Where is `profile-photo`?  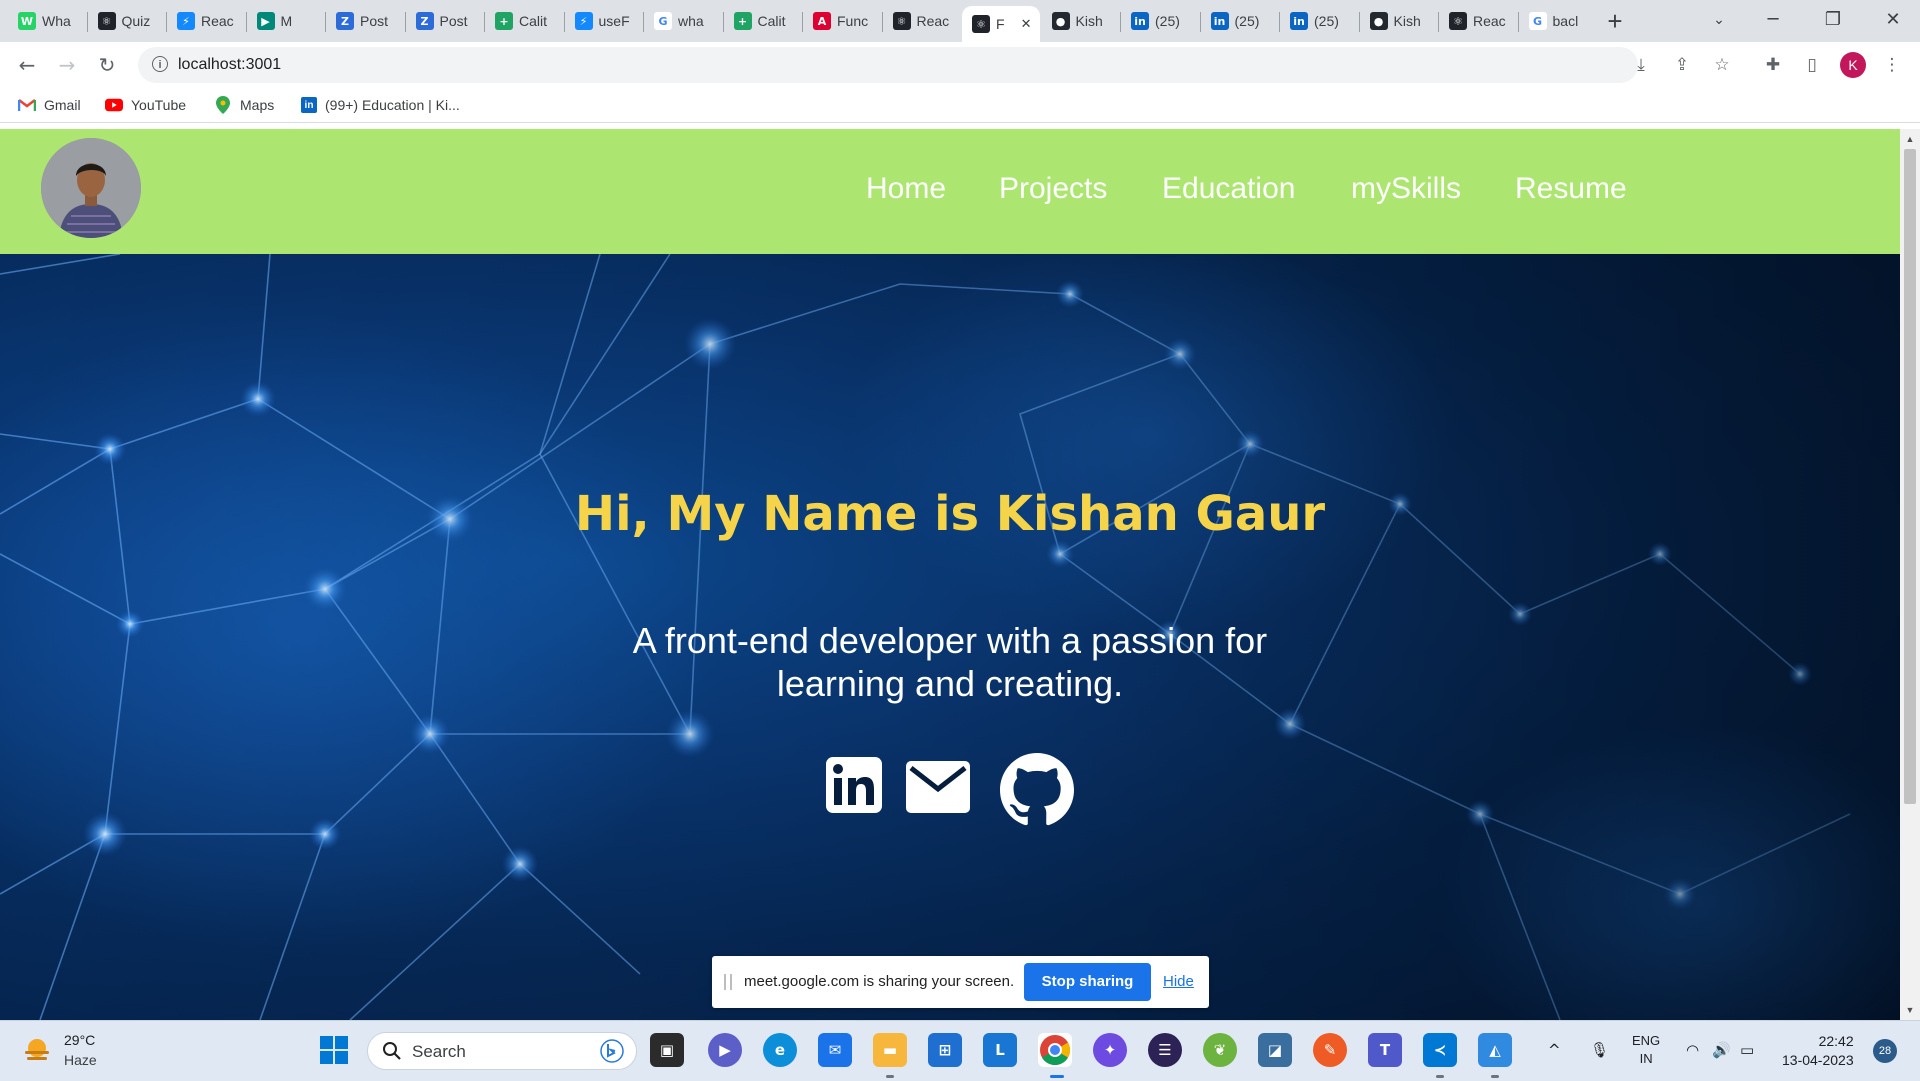 profile-photo is located at coordinates (91, 188).